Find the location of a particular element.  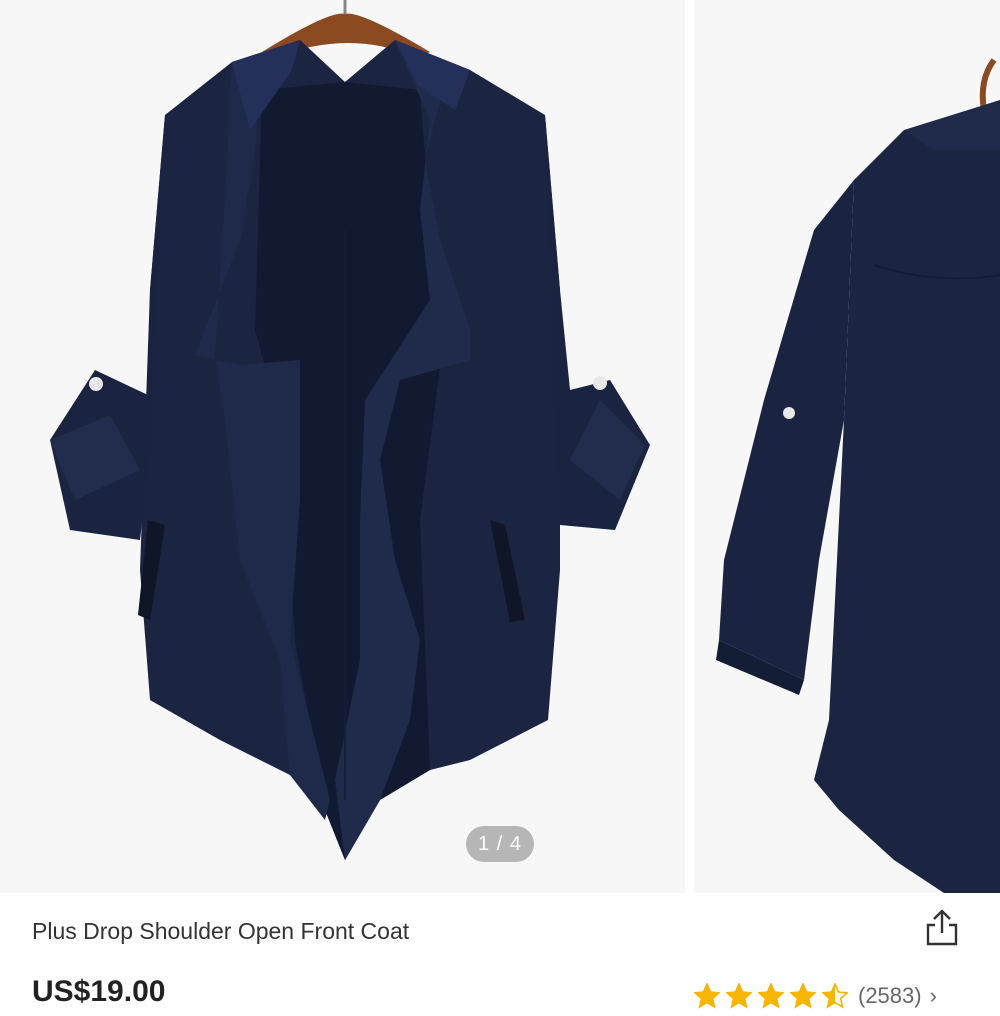

share-button is located at coordinates (942, 927).